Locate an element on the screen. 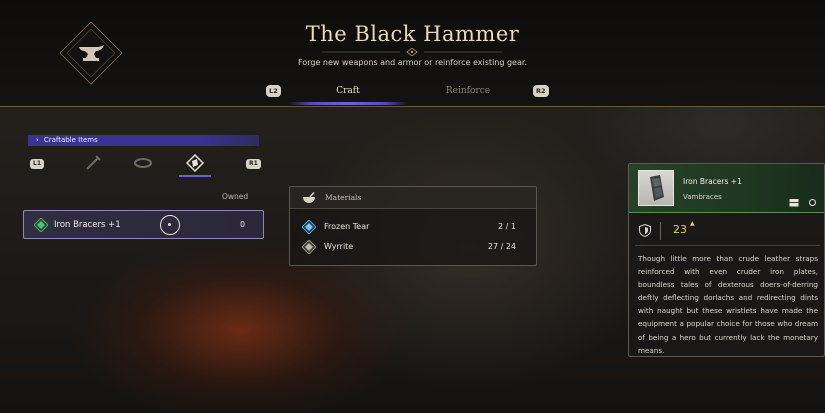  tab-craft: Craft is located at coordinates (348, 91).